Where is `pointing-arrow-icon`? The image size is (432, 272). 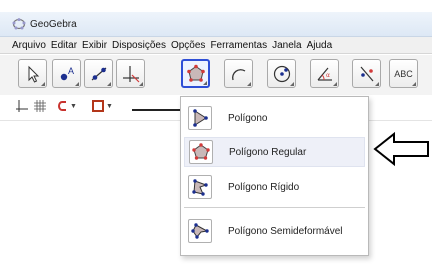
pointing-arrow-icon is located at coordinates (401, 149).